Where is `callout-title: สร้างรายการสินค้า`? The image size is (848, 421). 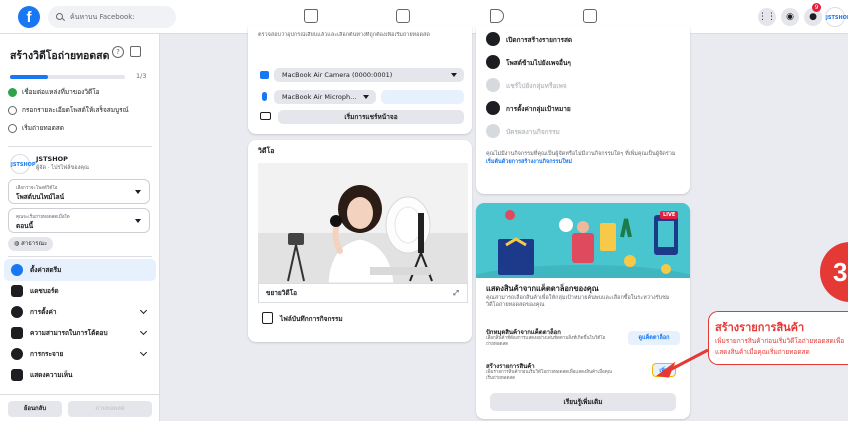 callout-title: สร้างรายการสินค้า is located at coordinates (760, 328).